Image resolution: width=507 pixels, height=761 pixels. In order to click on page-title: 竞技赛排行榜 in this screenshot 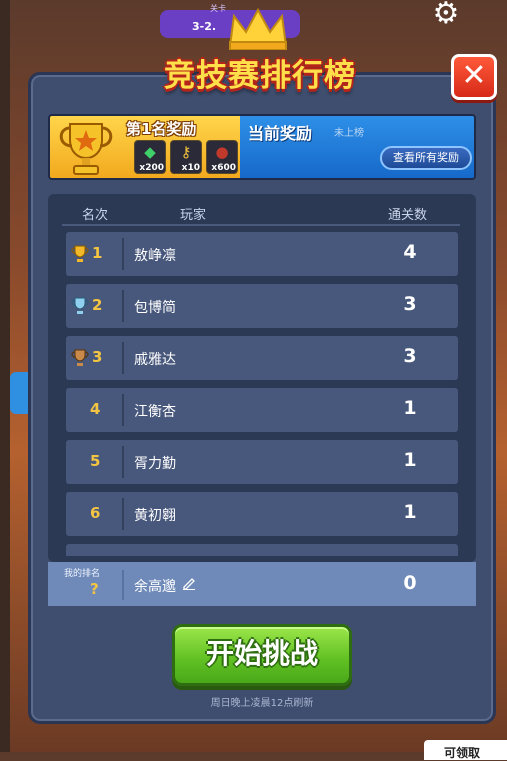, I will do `click(260, 76)`.